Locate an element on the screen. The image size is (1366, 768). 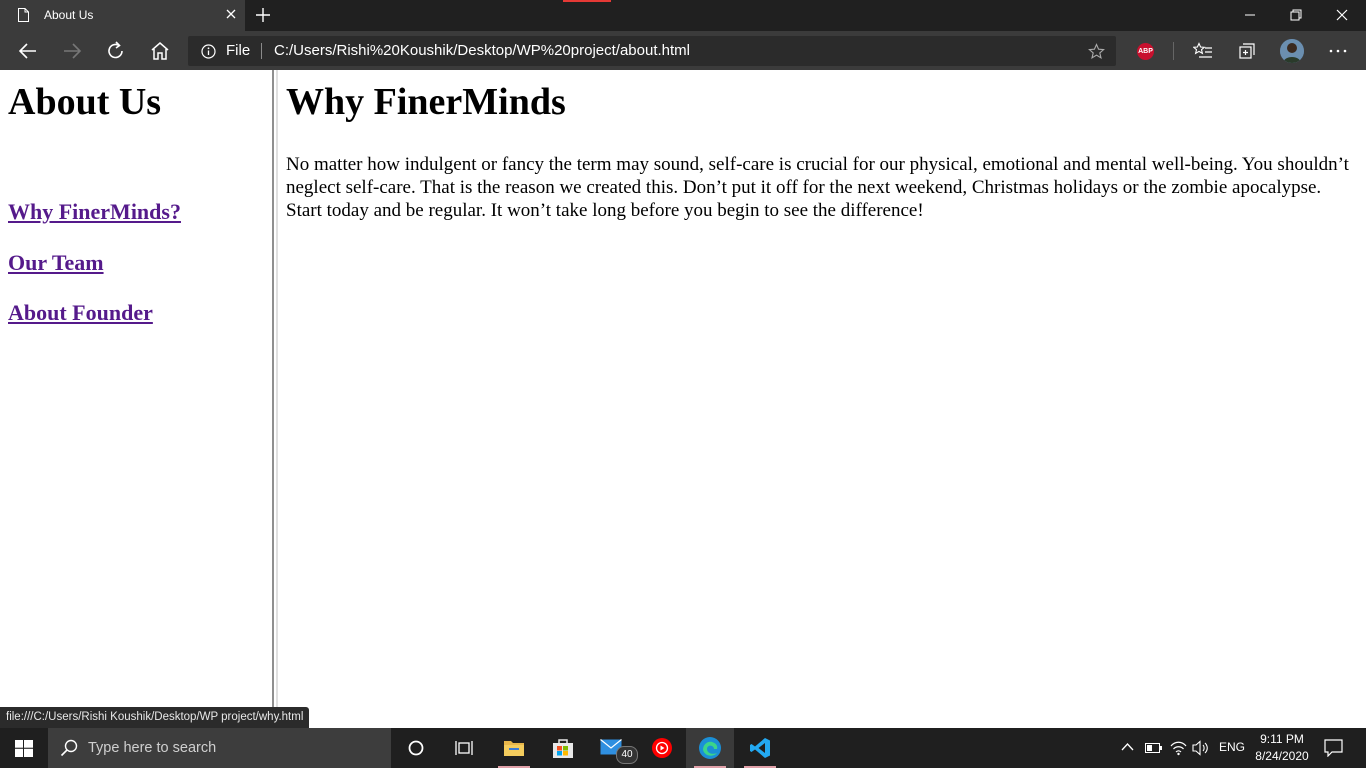
home-icon is located at coordinates (160, 51).